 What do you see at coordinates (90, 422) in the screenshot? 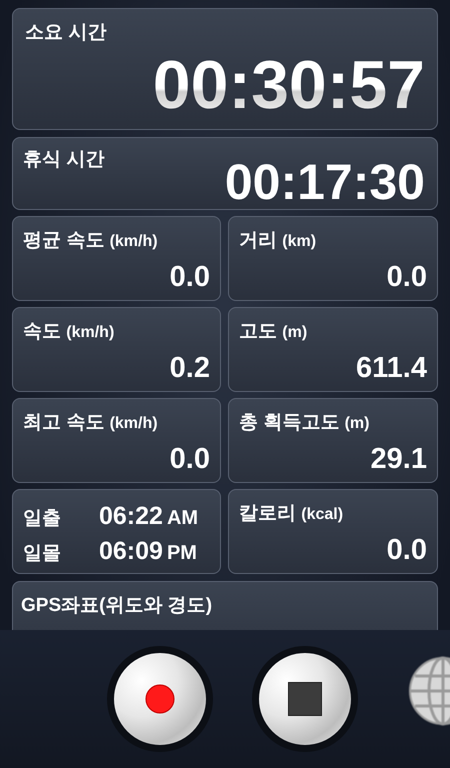
I see `metric-label: 최고 속도 (km/h)` at bounding box center [90, 422].